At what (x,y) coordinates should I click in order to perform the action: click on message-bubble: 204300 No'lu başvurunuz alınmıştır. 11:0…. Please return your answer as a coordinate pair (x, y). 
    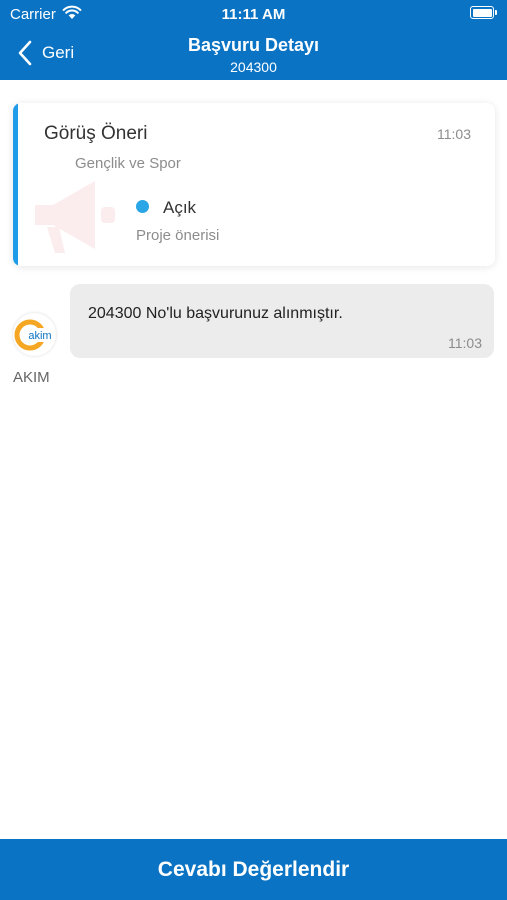
    Looking at the image, I should click on (282, 321).